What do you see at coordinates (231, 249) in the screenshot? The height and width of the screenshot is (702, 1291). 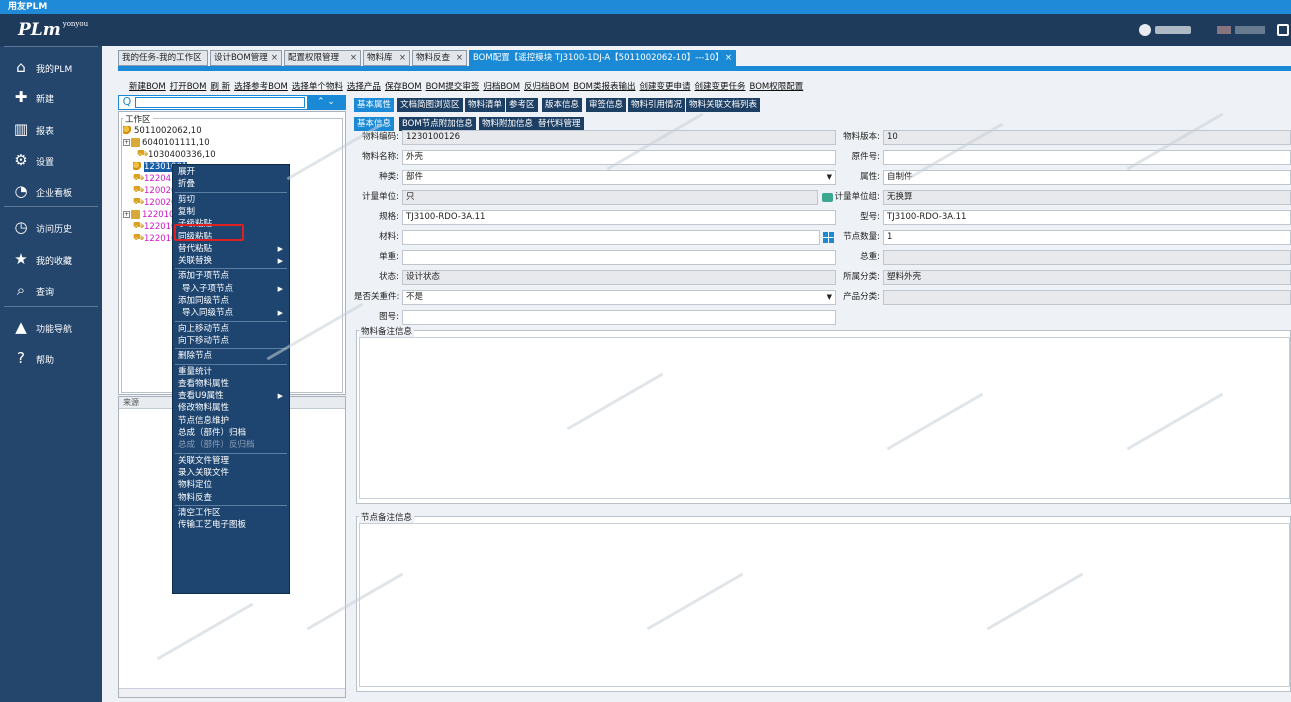 I see `menu-item-7: 替代粘贴 ▶` at bounding box center [231, 249].